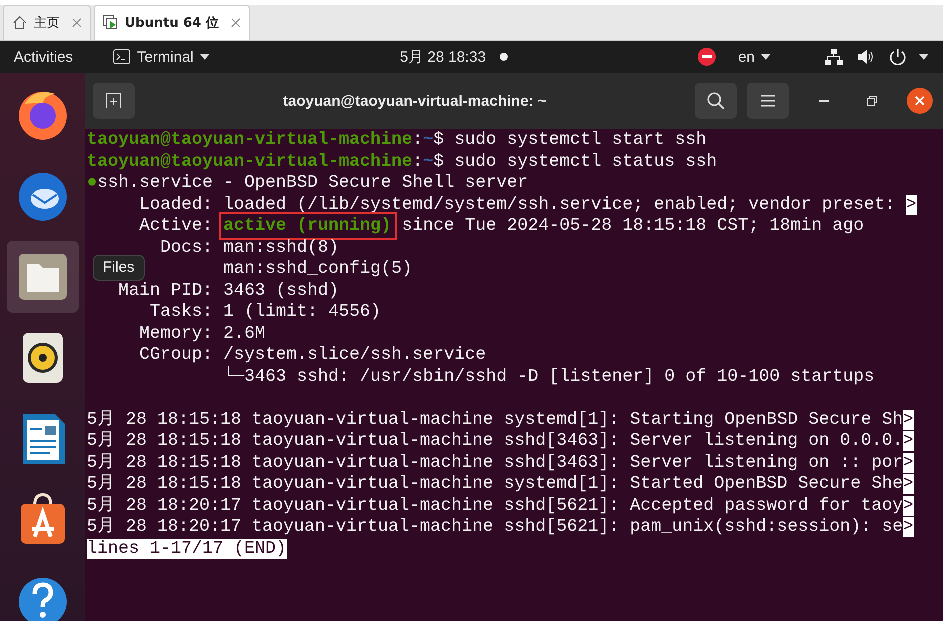 The width and height of the screenshot is (943, 621). What do you see at coordinates (834, 57) in the screenshot?
I see `network-icon` at bounding box center [834, 57].